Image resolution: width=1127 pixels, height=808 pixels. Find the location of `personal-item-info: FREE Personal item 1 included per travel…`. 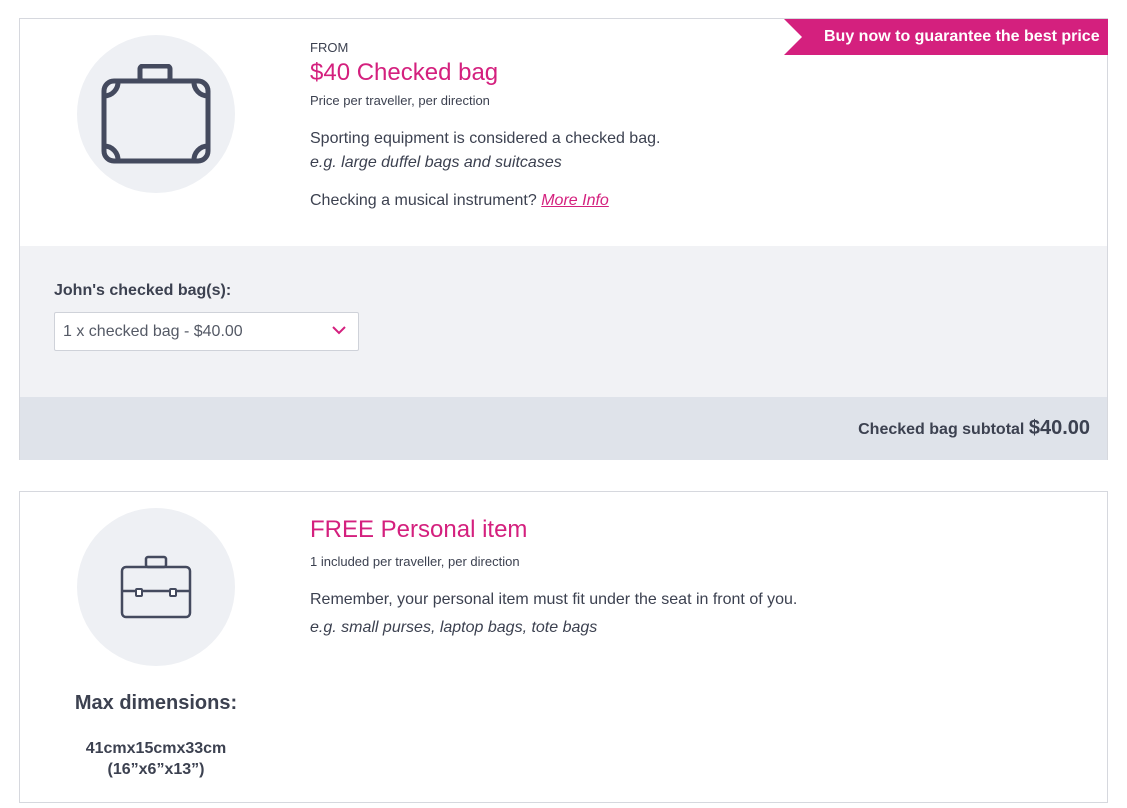

personal-item-info: FREE Personal item 1 included per travel… is located at coordinates (553, 576).